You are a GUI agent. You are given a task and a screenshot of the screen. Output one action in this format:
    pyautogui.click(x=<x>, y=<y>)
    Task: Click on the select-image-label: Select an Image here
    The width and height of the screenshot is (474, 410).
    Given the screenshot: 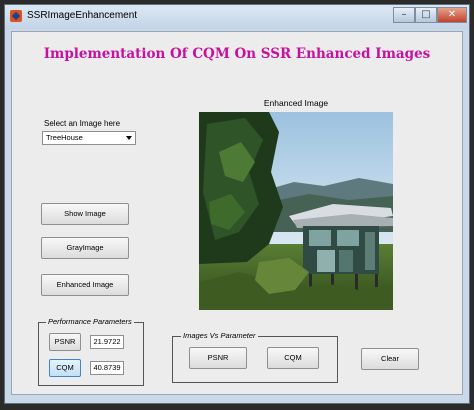 What is the action you would take?
    pyautogui.click(x=82, y=123)
    